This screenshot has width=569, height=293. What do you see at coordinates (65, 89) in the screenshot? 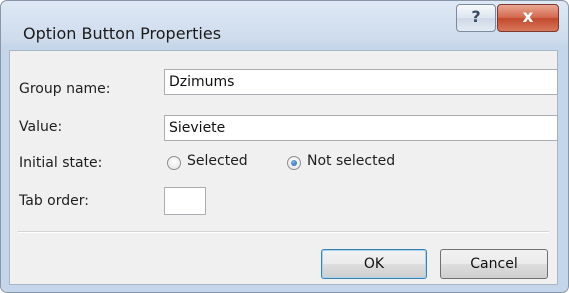
I see `group-name-label: Group name:` at bounding box center [65, 89].